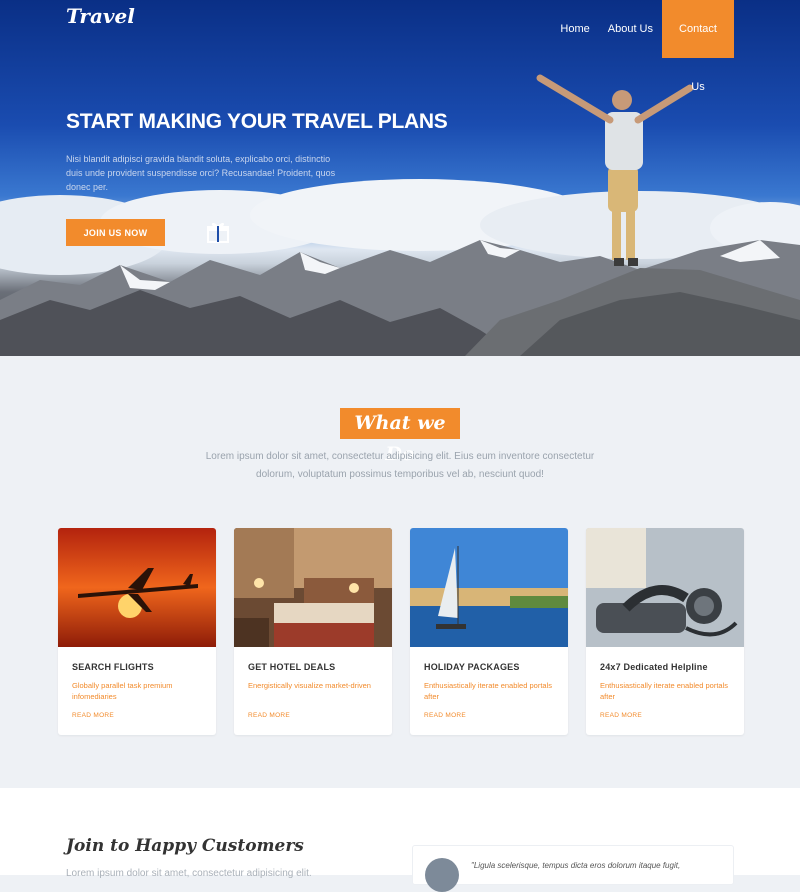 Image resolution: width=800 pixels, height=892 pixels. Describe the element at coordinates (309, 685) in the screenshot. I see `card-description: Energistically visualize market-driven` at that location.